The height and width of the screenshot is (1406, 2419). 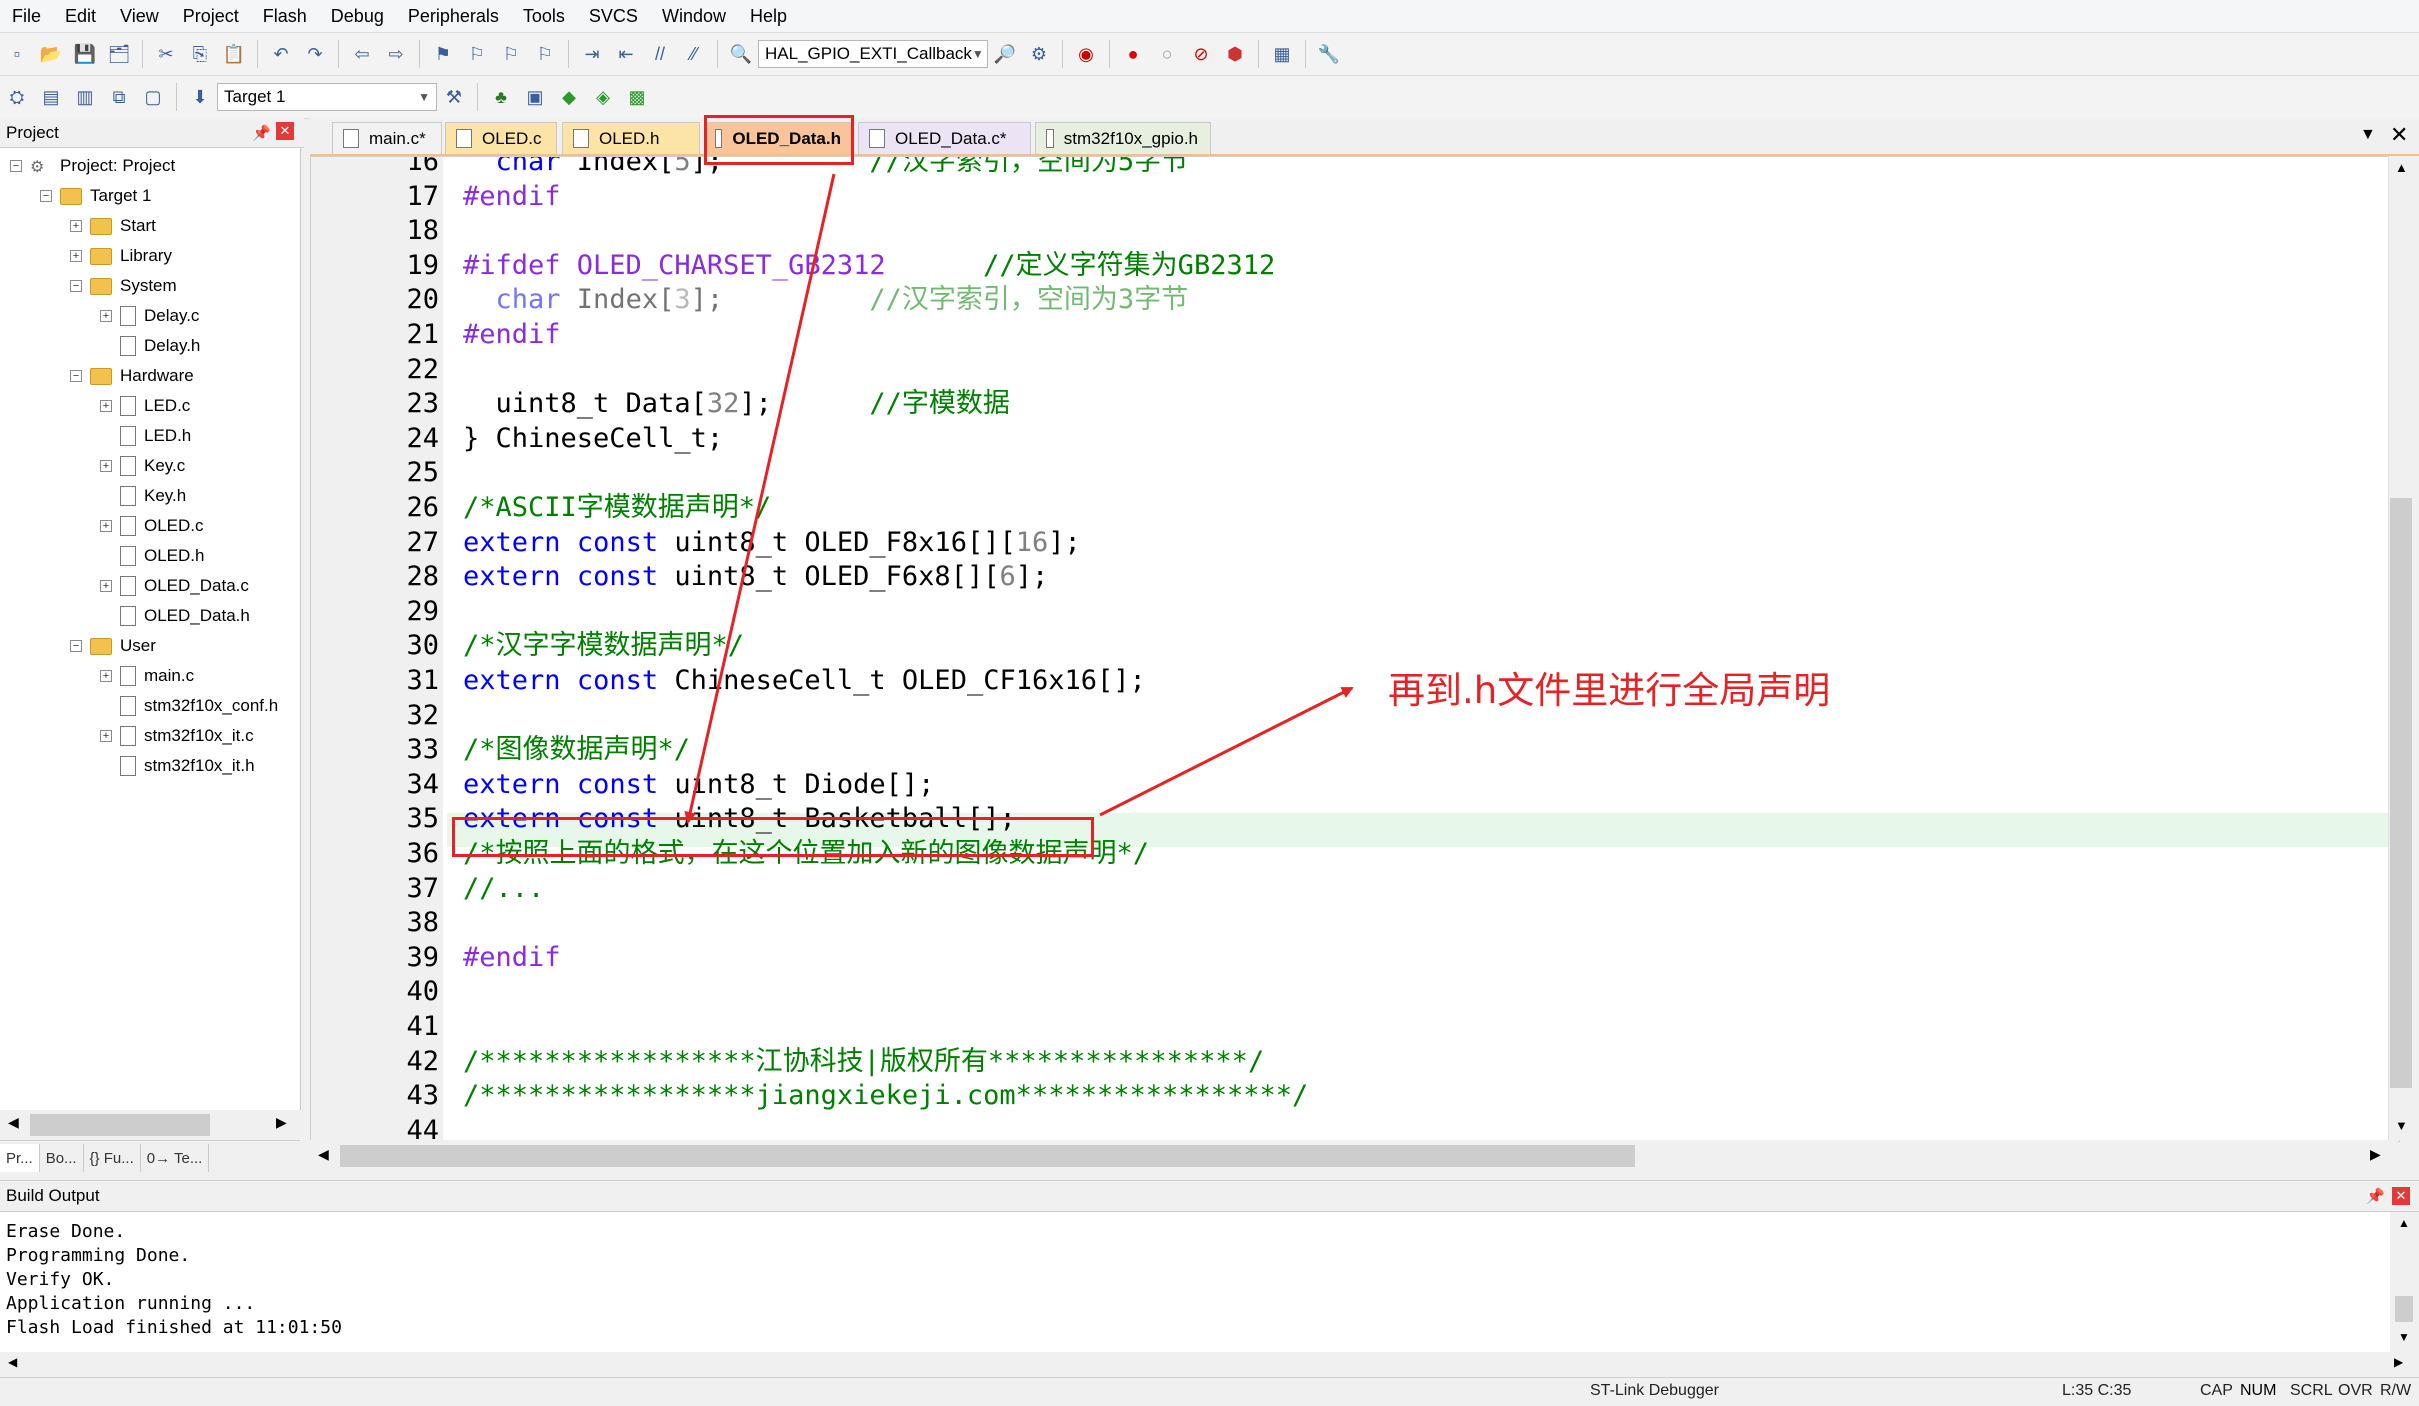 I want to click on annotation-note: 再到.h文件里进行全局声明, so click(x=1609, y=690).